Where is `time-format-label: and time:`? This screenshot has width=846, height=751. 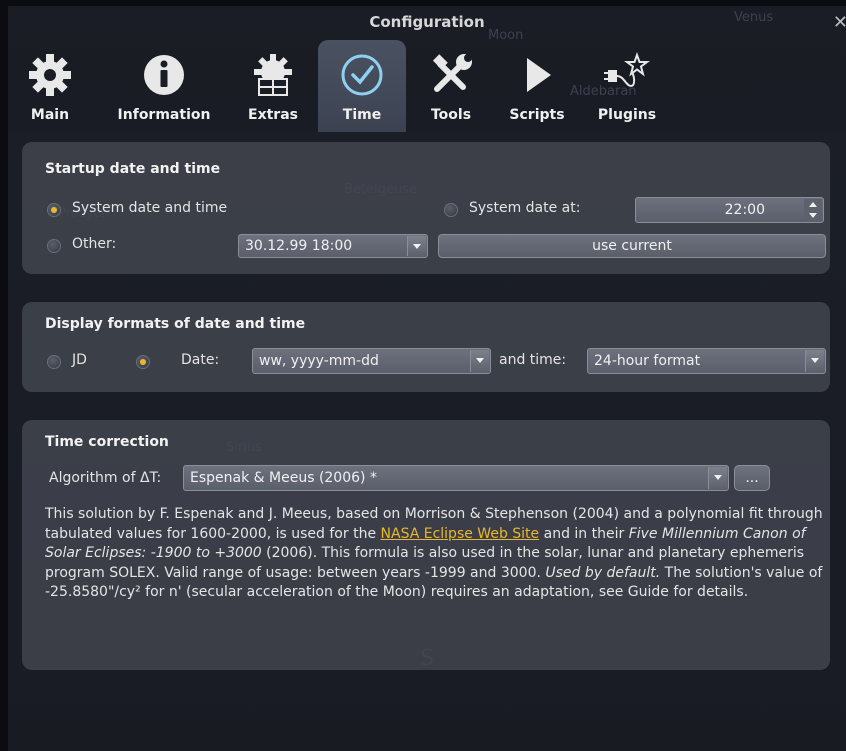 time-format-label: and time: is located at coordinates (533, 360).